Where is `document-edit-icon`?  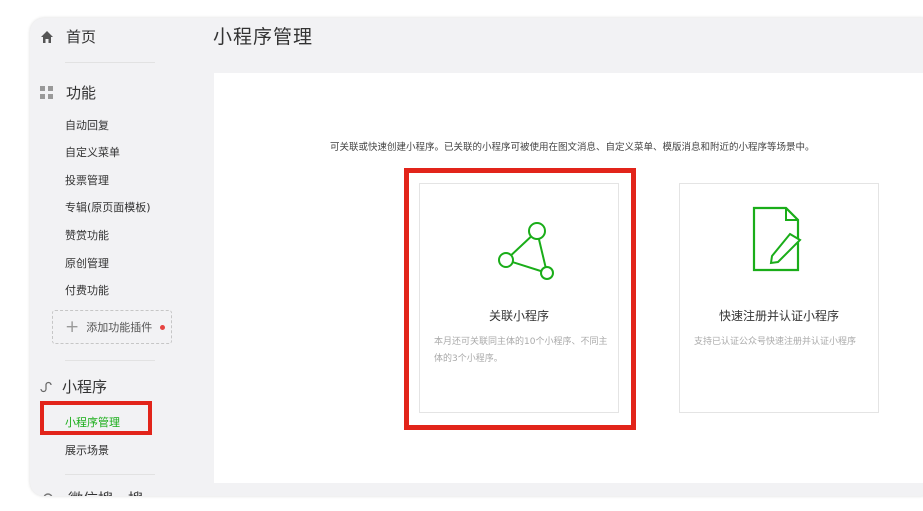
document-edit-icon is located at coordinates (777, 239).